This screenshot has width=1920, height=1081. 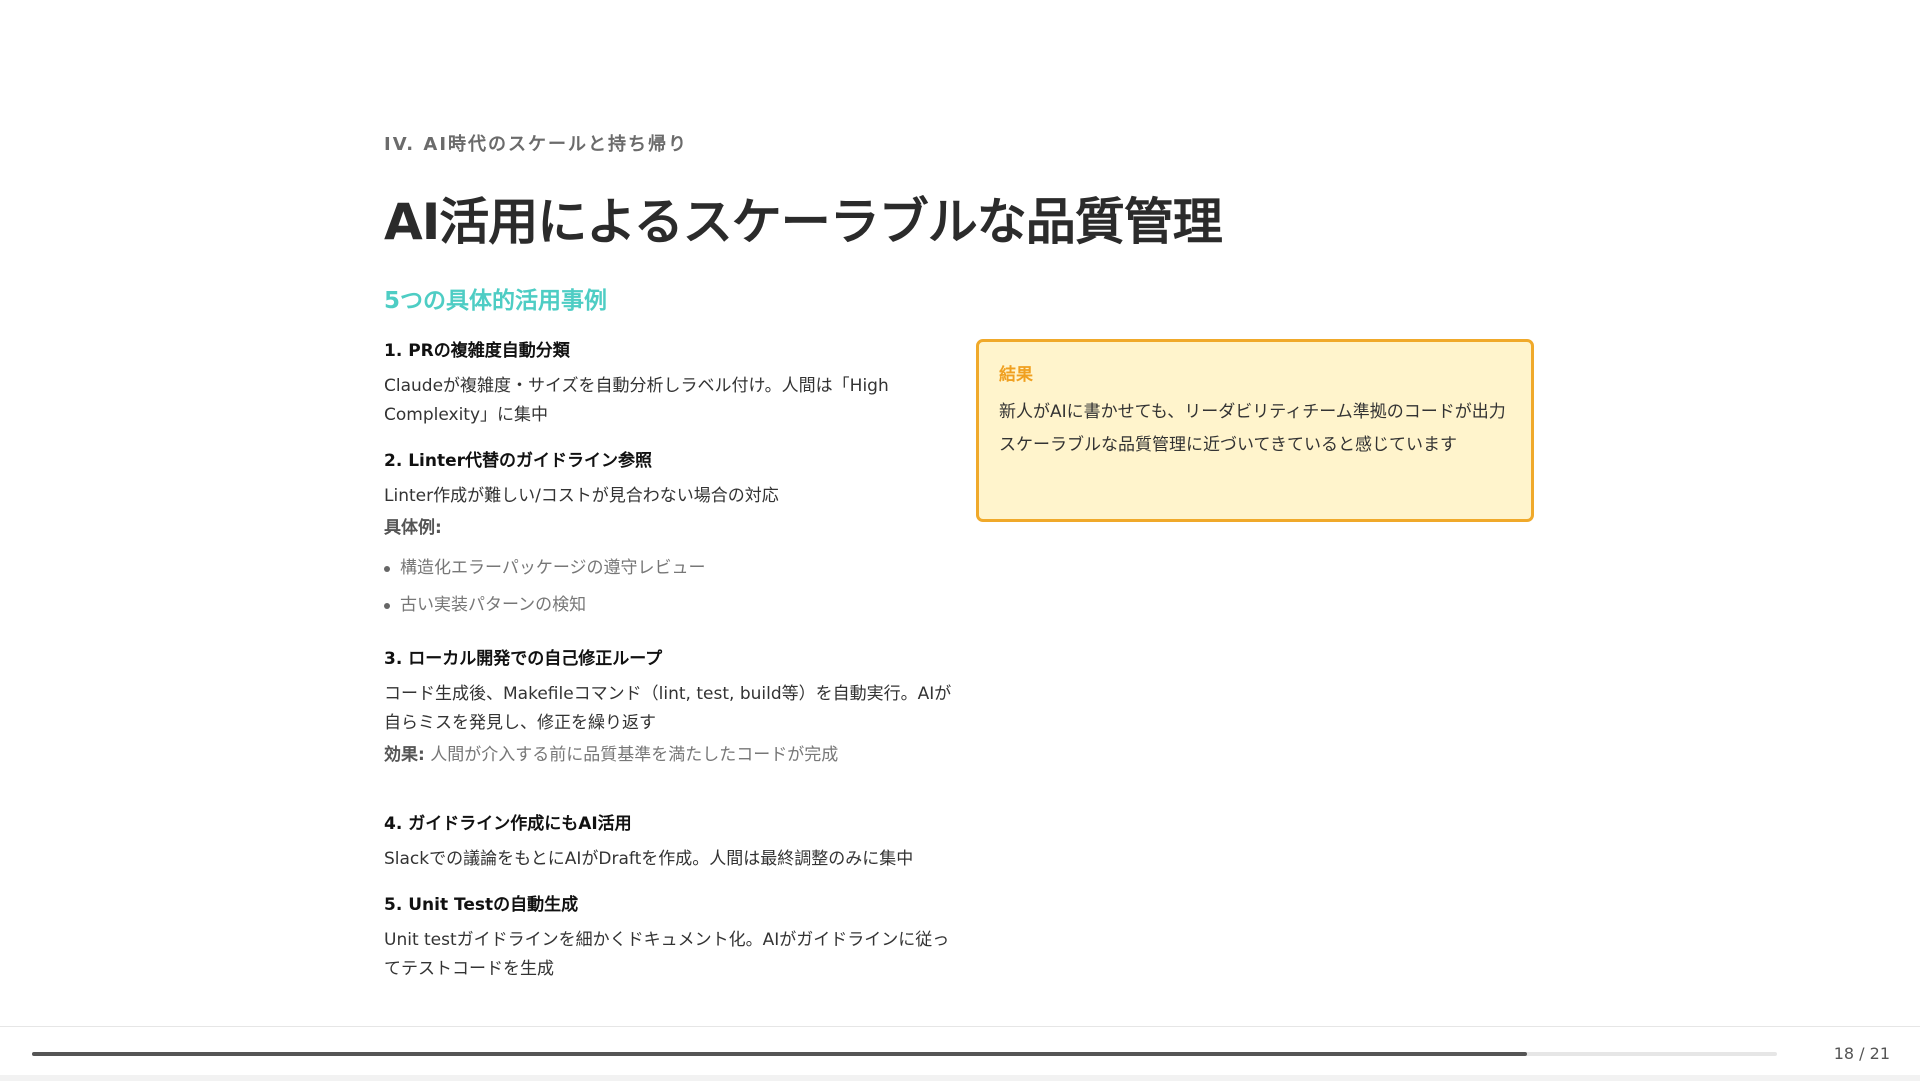 I want to click on use-case-description: Slackでの議論をもとにAIがDraftを作成。人間は最終調整のみに集中, so click(x=649, y=859).